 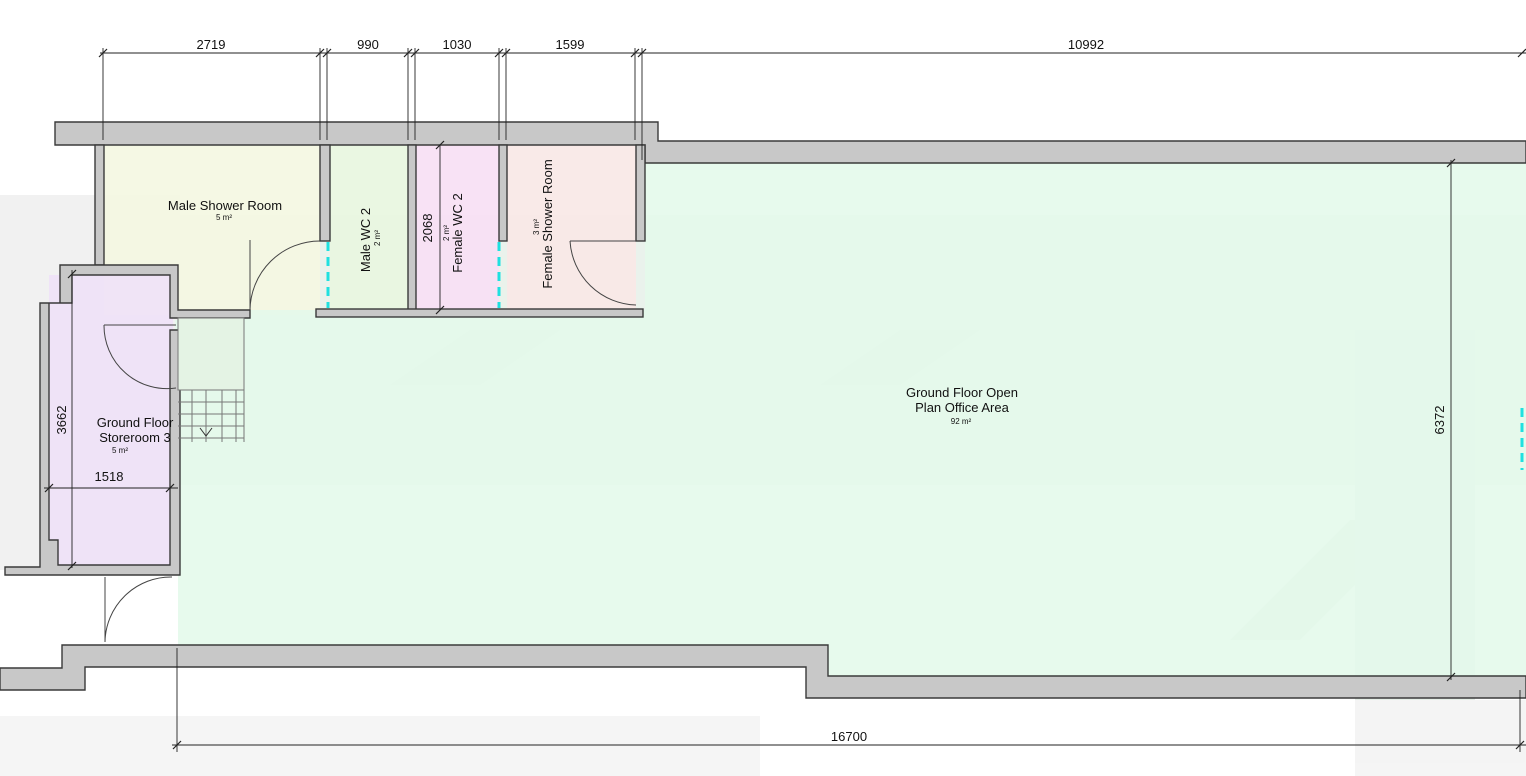 I want to click on room-label-office-line2: Plan Office Area, so click(x=962, y=407).